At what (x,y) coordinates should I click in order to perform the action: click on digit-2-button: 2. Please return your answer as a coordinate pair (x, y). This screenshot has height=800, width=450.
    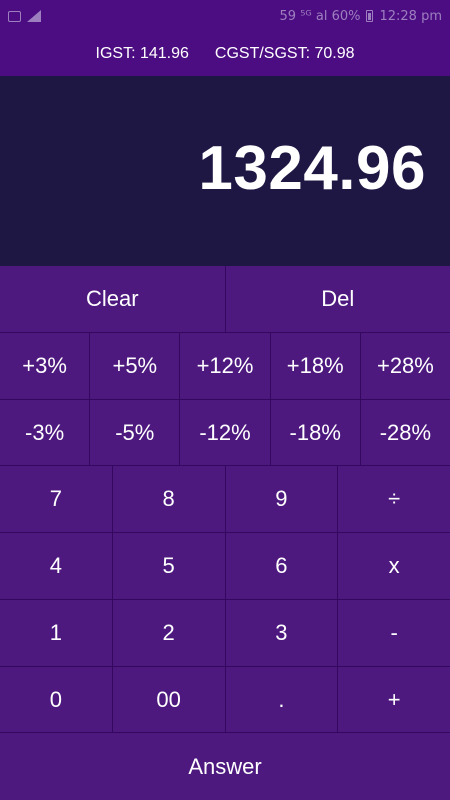
    Looking at the image, I should click on (169, 633).